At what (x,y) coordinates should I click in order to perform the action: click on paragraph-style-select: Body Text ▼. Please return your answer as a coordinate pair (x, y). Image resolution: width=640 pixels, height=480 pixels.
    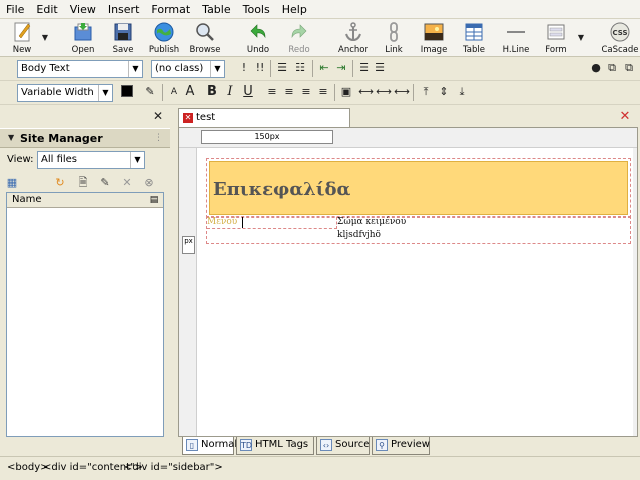
    Looking at the image, I should click on (80, 69).